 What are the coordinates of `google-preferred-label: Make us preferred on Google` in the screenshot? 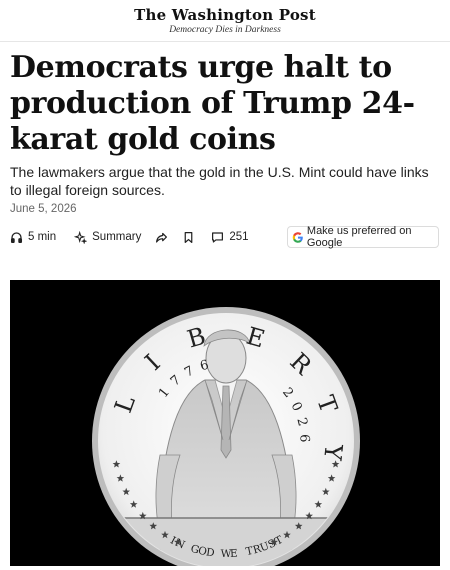 It's located at (359, 237).